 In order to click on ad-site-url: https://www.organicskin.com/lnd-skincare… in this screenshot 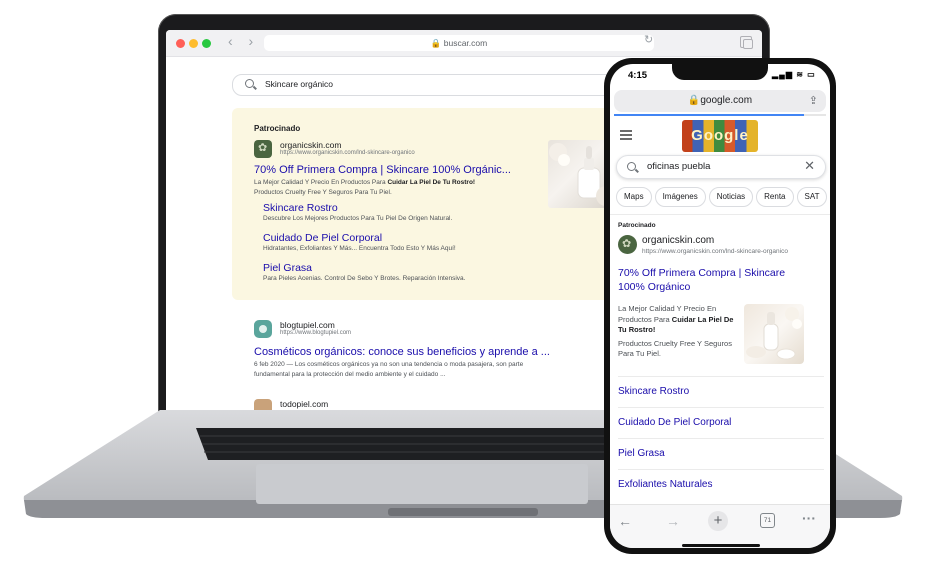, I will do `click(347, 153)`.